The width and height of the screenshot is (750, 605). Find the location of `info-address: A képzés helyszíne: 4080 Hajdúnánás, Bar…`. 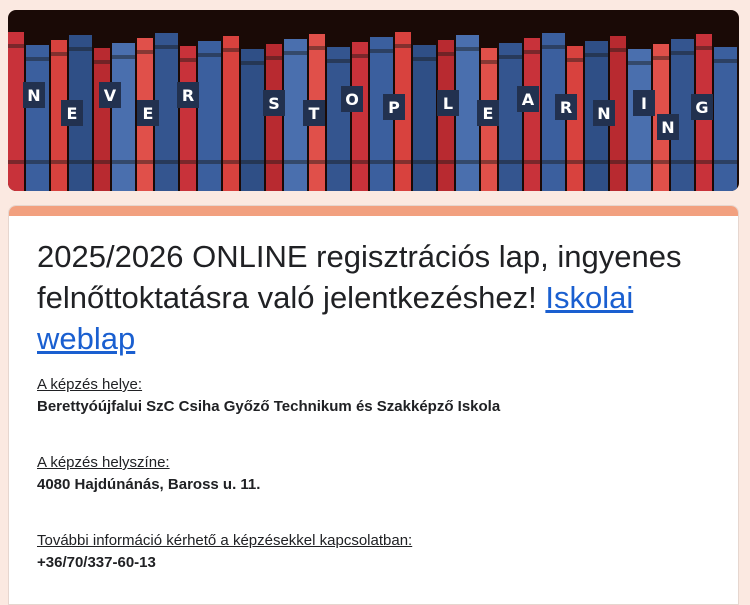

info-address: A képzés helyszíne: 4080 Hajdúnánás, Bar… is located at coordinates (373, 474).